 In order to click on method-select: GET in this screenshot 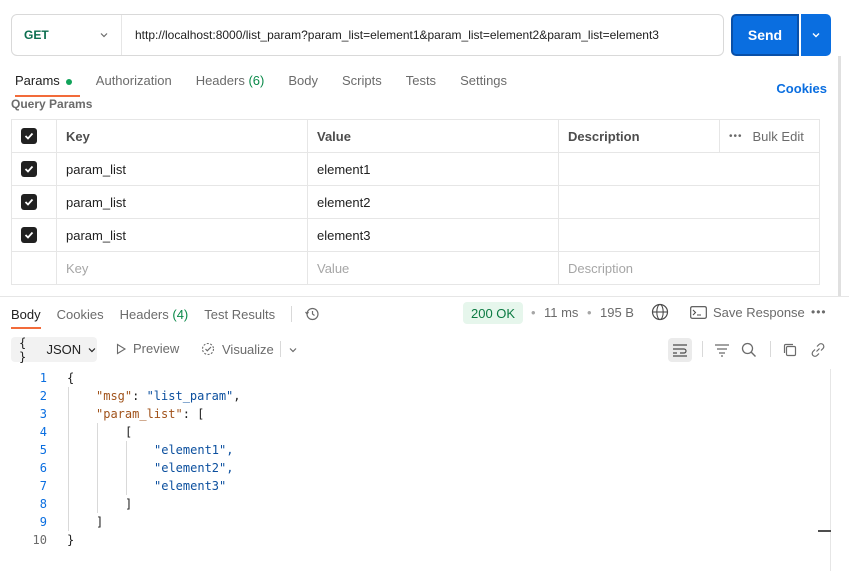, I will do `click(67, 35)`.